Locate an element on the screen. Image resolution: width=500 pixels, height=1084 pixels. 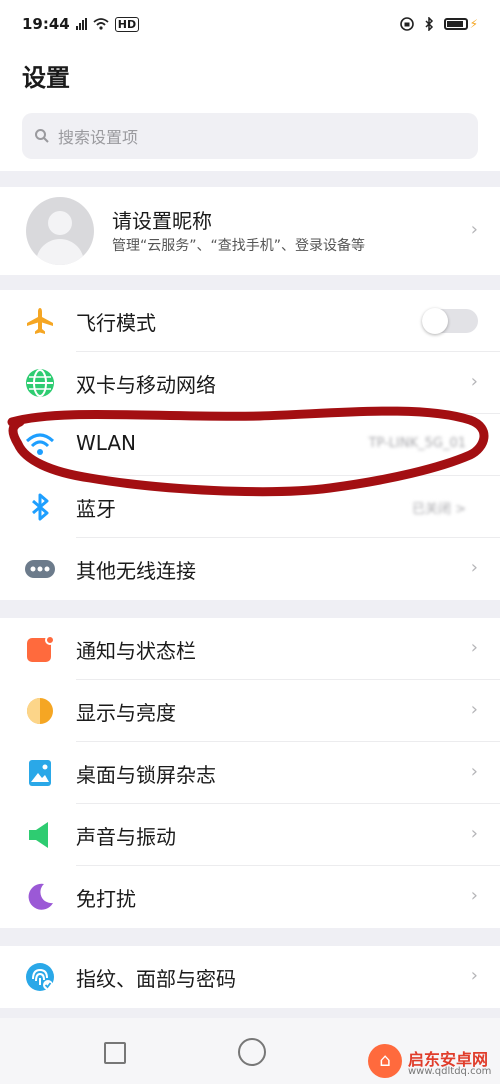
signal-icon is located at coordinates (81, 24).